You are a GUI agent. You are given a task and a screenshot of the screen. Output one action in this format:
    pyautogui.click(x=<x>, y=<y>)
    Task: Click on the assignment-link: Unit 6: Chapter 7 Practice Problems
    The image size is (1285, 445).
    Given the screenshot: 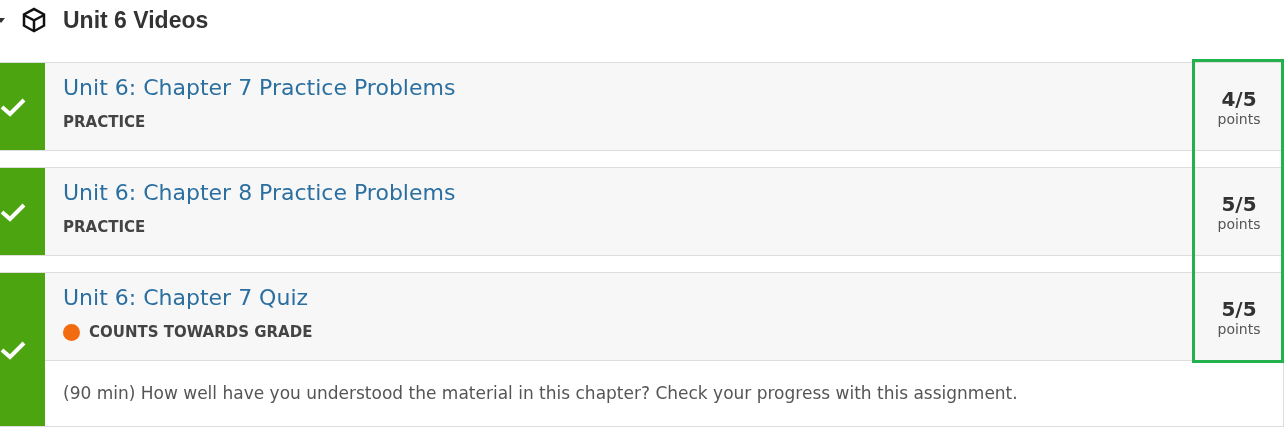 What is the action you would take?
    pyautogui.click(x=620, y=88)
    